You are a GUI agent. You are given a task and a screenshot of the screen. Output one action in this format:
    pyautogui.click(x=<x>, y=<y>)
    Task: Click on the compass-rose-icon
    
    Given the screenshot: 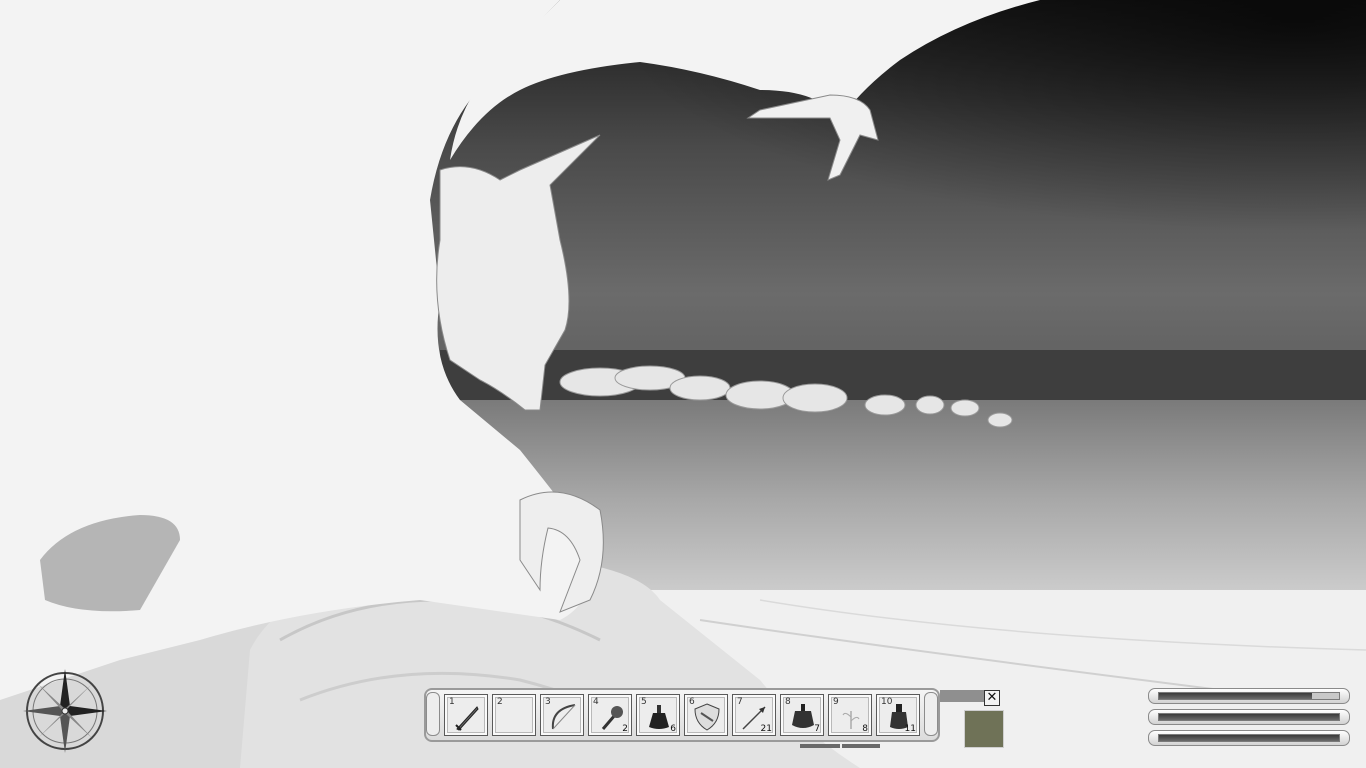 What is the action you would take?
    pyautogui.click(x=65, y=711)
    